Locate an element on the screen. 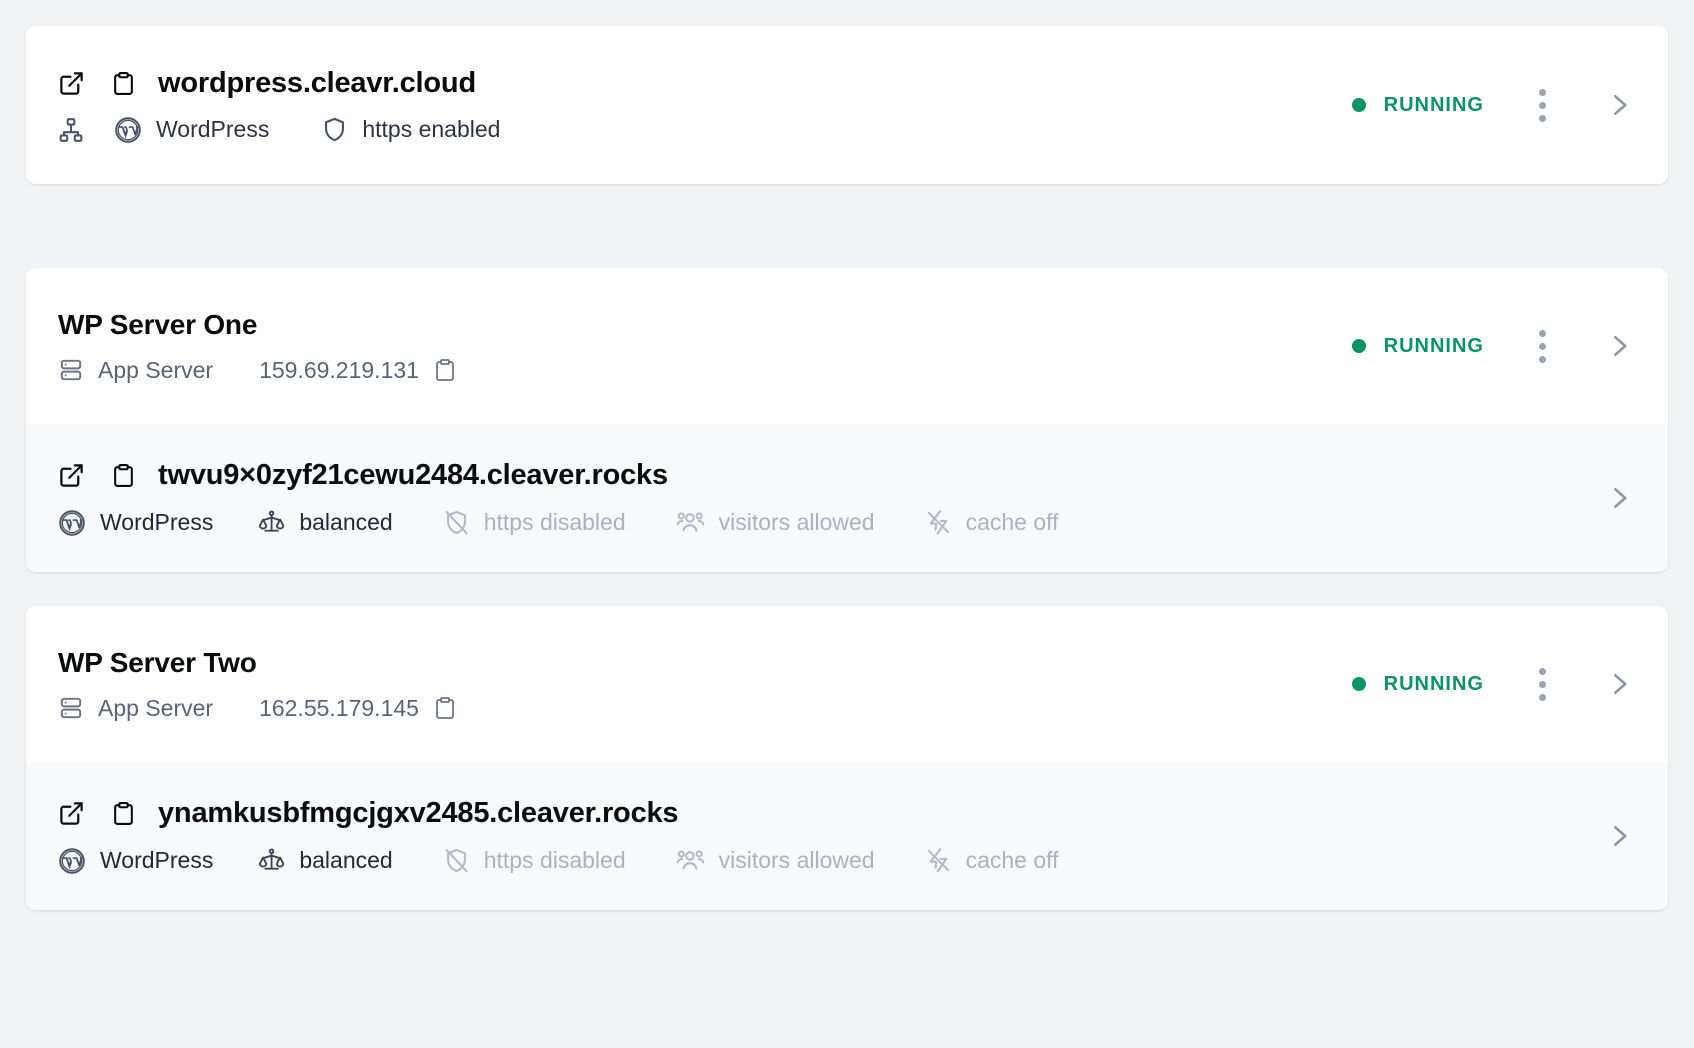 The width and height of the screenshot is (1694, 1048). server-ip: 162.55.179.145 is located at coordinates (358, 708).